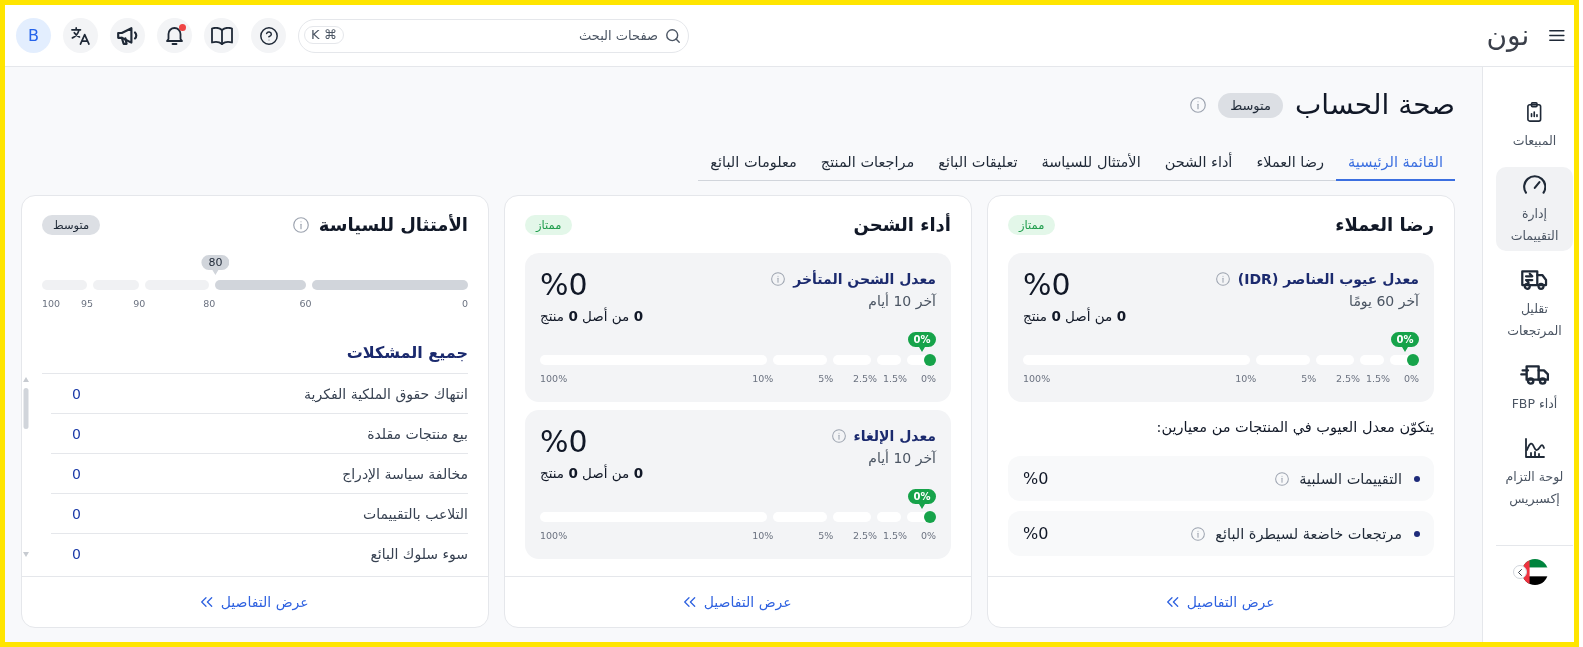 This screenshot has width=1583, height=647. What do you see at coordinates (393, 225) in the screenshot?
I see `card-title: الأمتثال للسياسة` at bounding box center [393, 225].